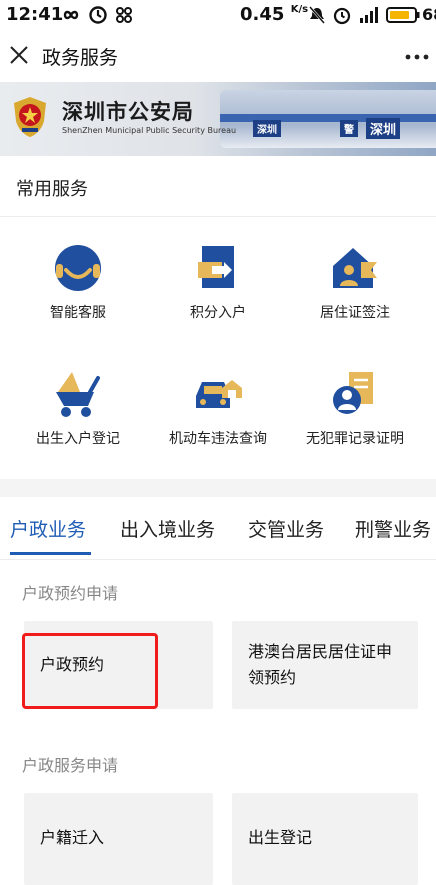  What do you see at coordinates (71, 15) in the screenshot?
I see `infinity-icon` at bounding box center [71, 15].